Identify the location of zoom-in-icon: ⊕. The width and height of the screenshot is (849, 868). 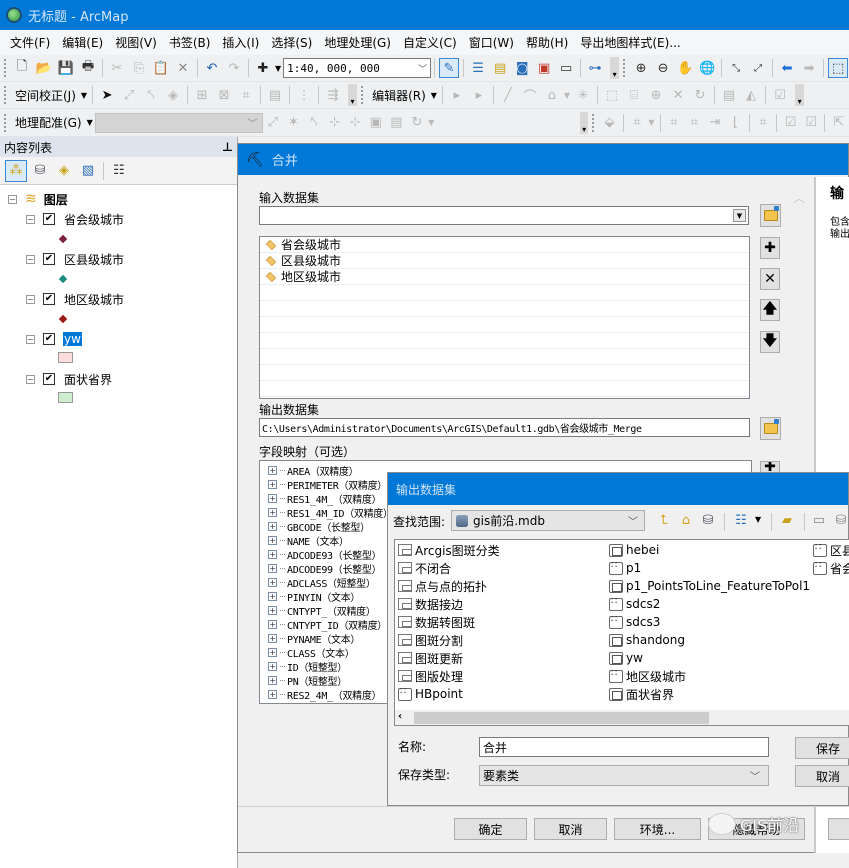
(641, 68).